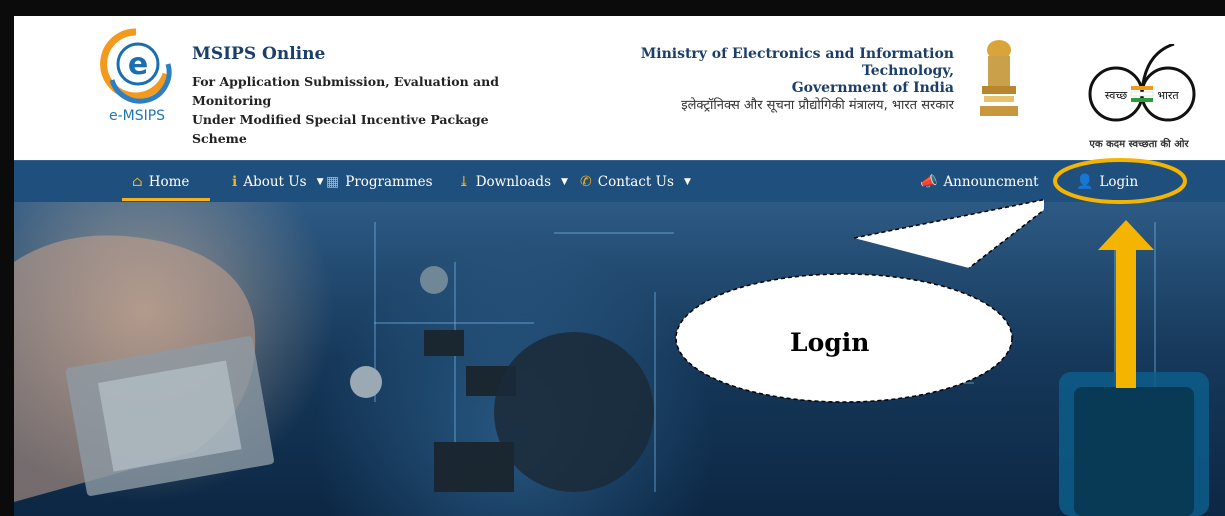  What do you see at coordinates (1120, 181) in the screenshot?
I see `login-highlight-ring` at bounding box center [1120, 181].